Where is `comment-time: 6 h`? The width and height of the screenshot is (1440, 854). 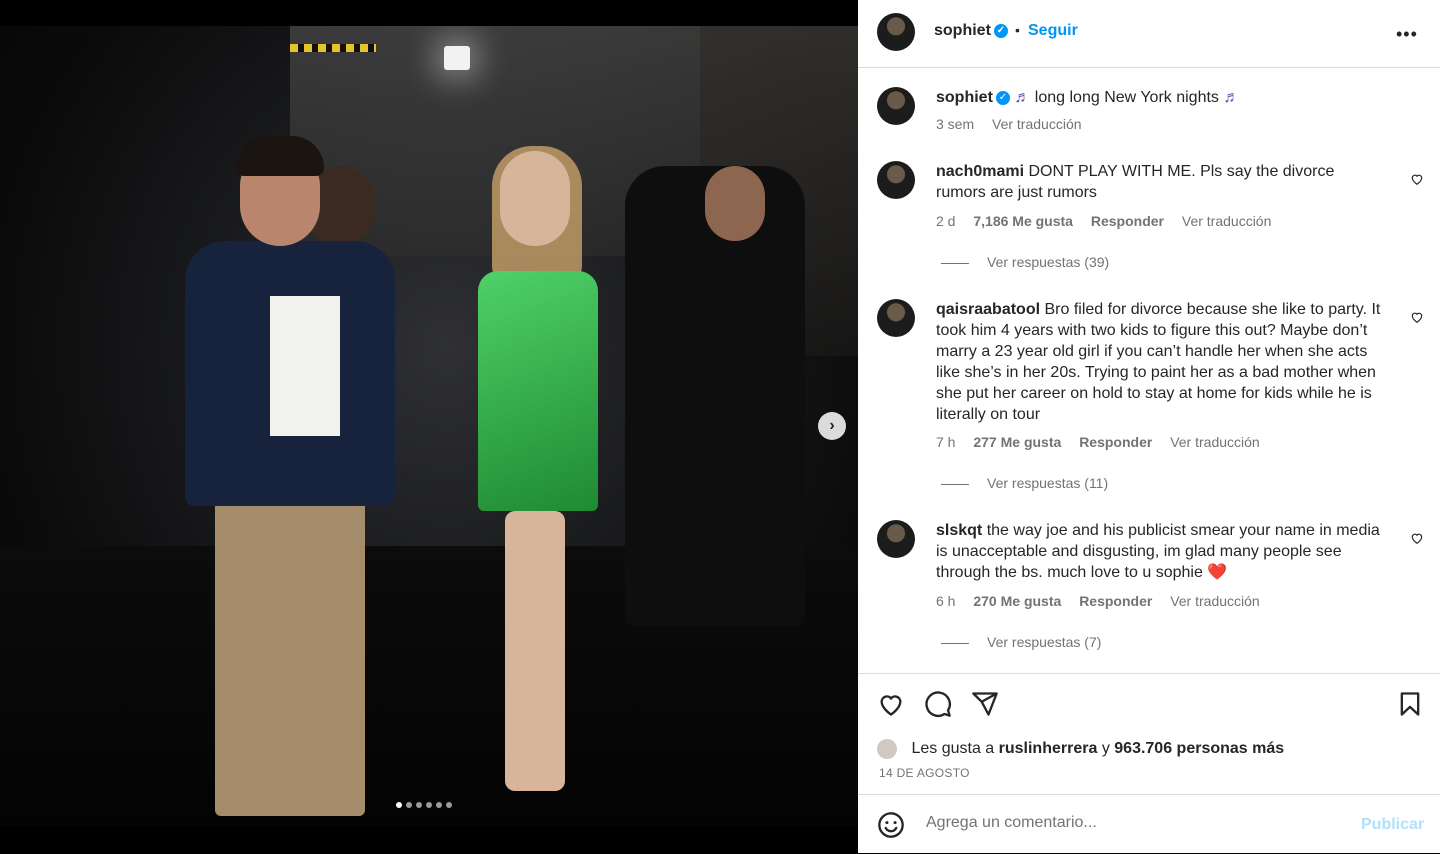
comment-time: 6 h is located at coordinates (946, 601).